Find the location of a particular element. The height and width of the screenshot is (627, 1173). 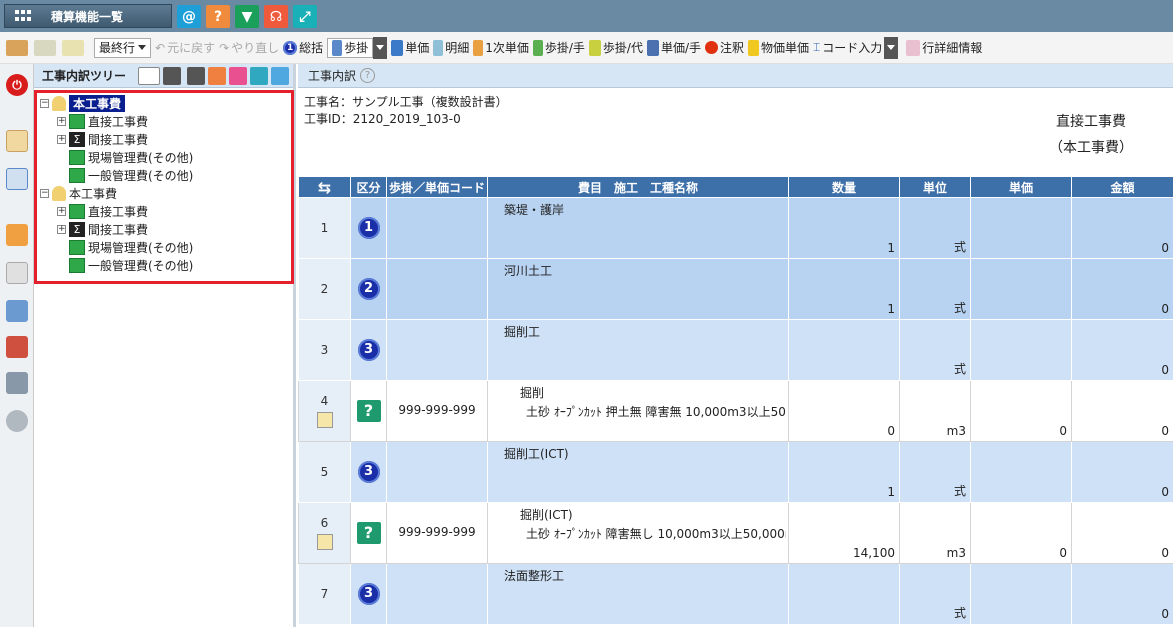

ayugake-proxy-button: 歩掛/代 is located at coordinates (616, 48).